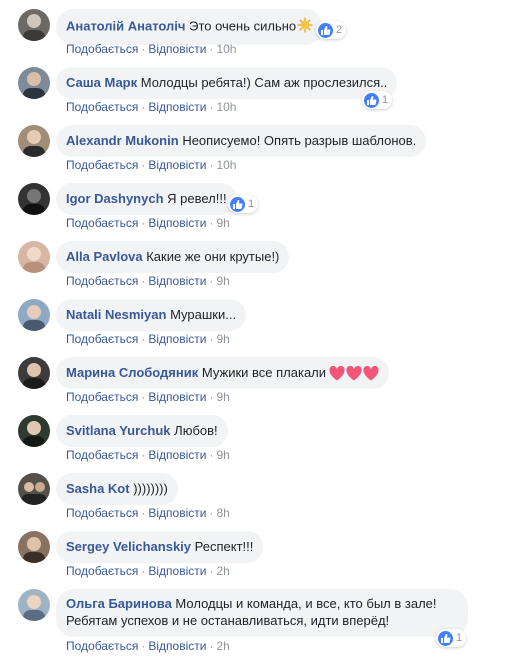  I want to click on hearts-emoji, so click(354, 373).